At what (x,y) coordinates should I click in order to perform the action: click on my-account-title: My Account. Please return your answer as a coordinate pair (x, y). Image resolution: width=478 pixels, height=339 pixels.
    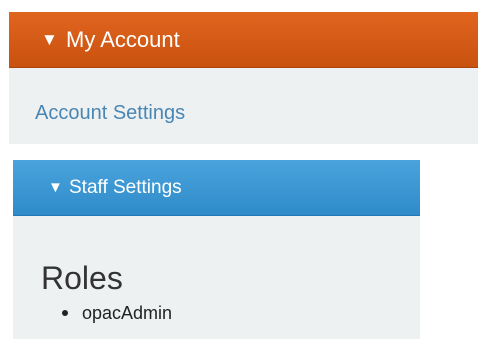
    Looking at the image, I should click on (123, 39).